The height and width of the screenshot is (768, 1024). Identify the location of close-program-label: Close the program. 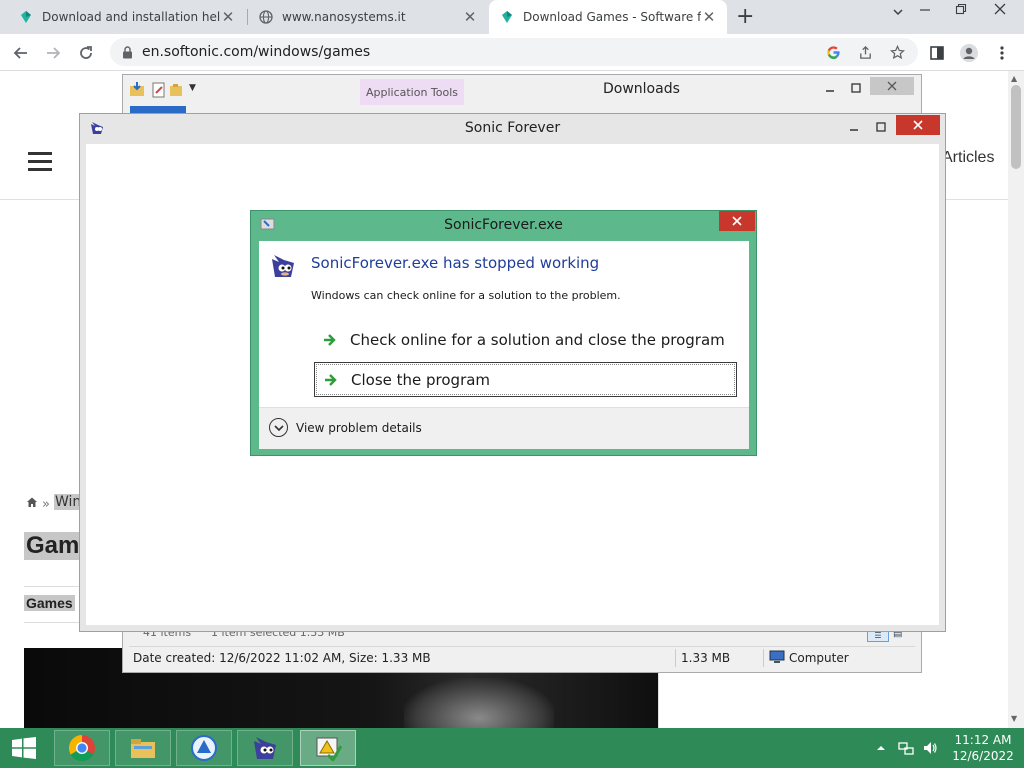
(421, 379).